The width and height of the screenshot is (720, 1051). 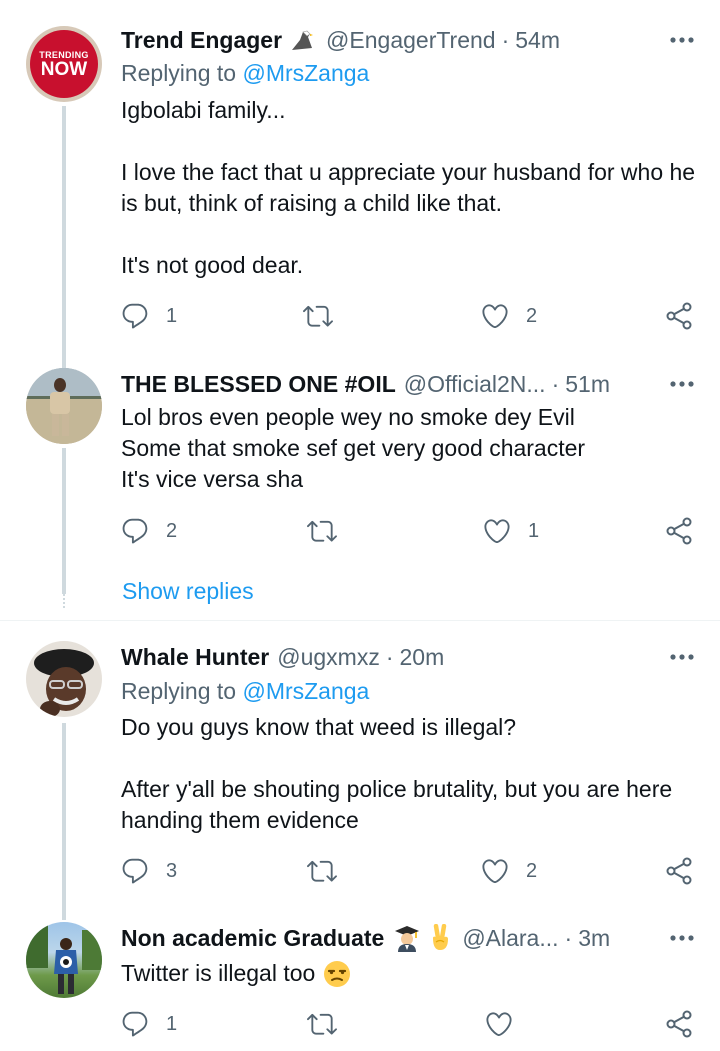 What do you see at coordinates (410, 973) in the screenshot?
I see `tweet-text-row: Twitter is illegal too` at bounding box center [410, 973].